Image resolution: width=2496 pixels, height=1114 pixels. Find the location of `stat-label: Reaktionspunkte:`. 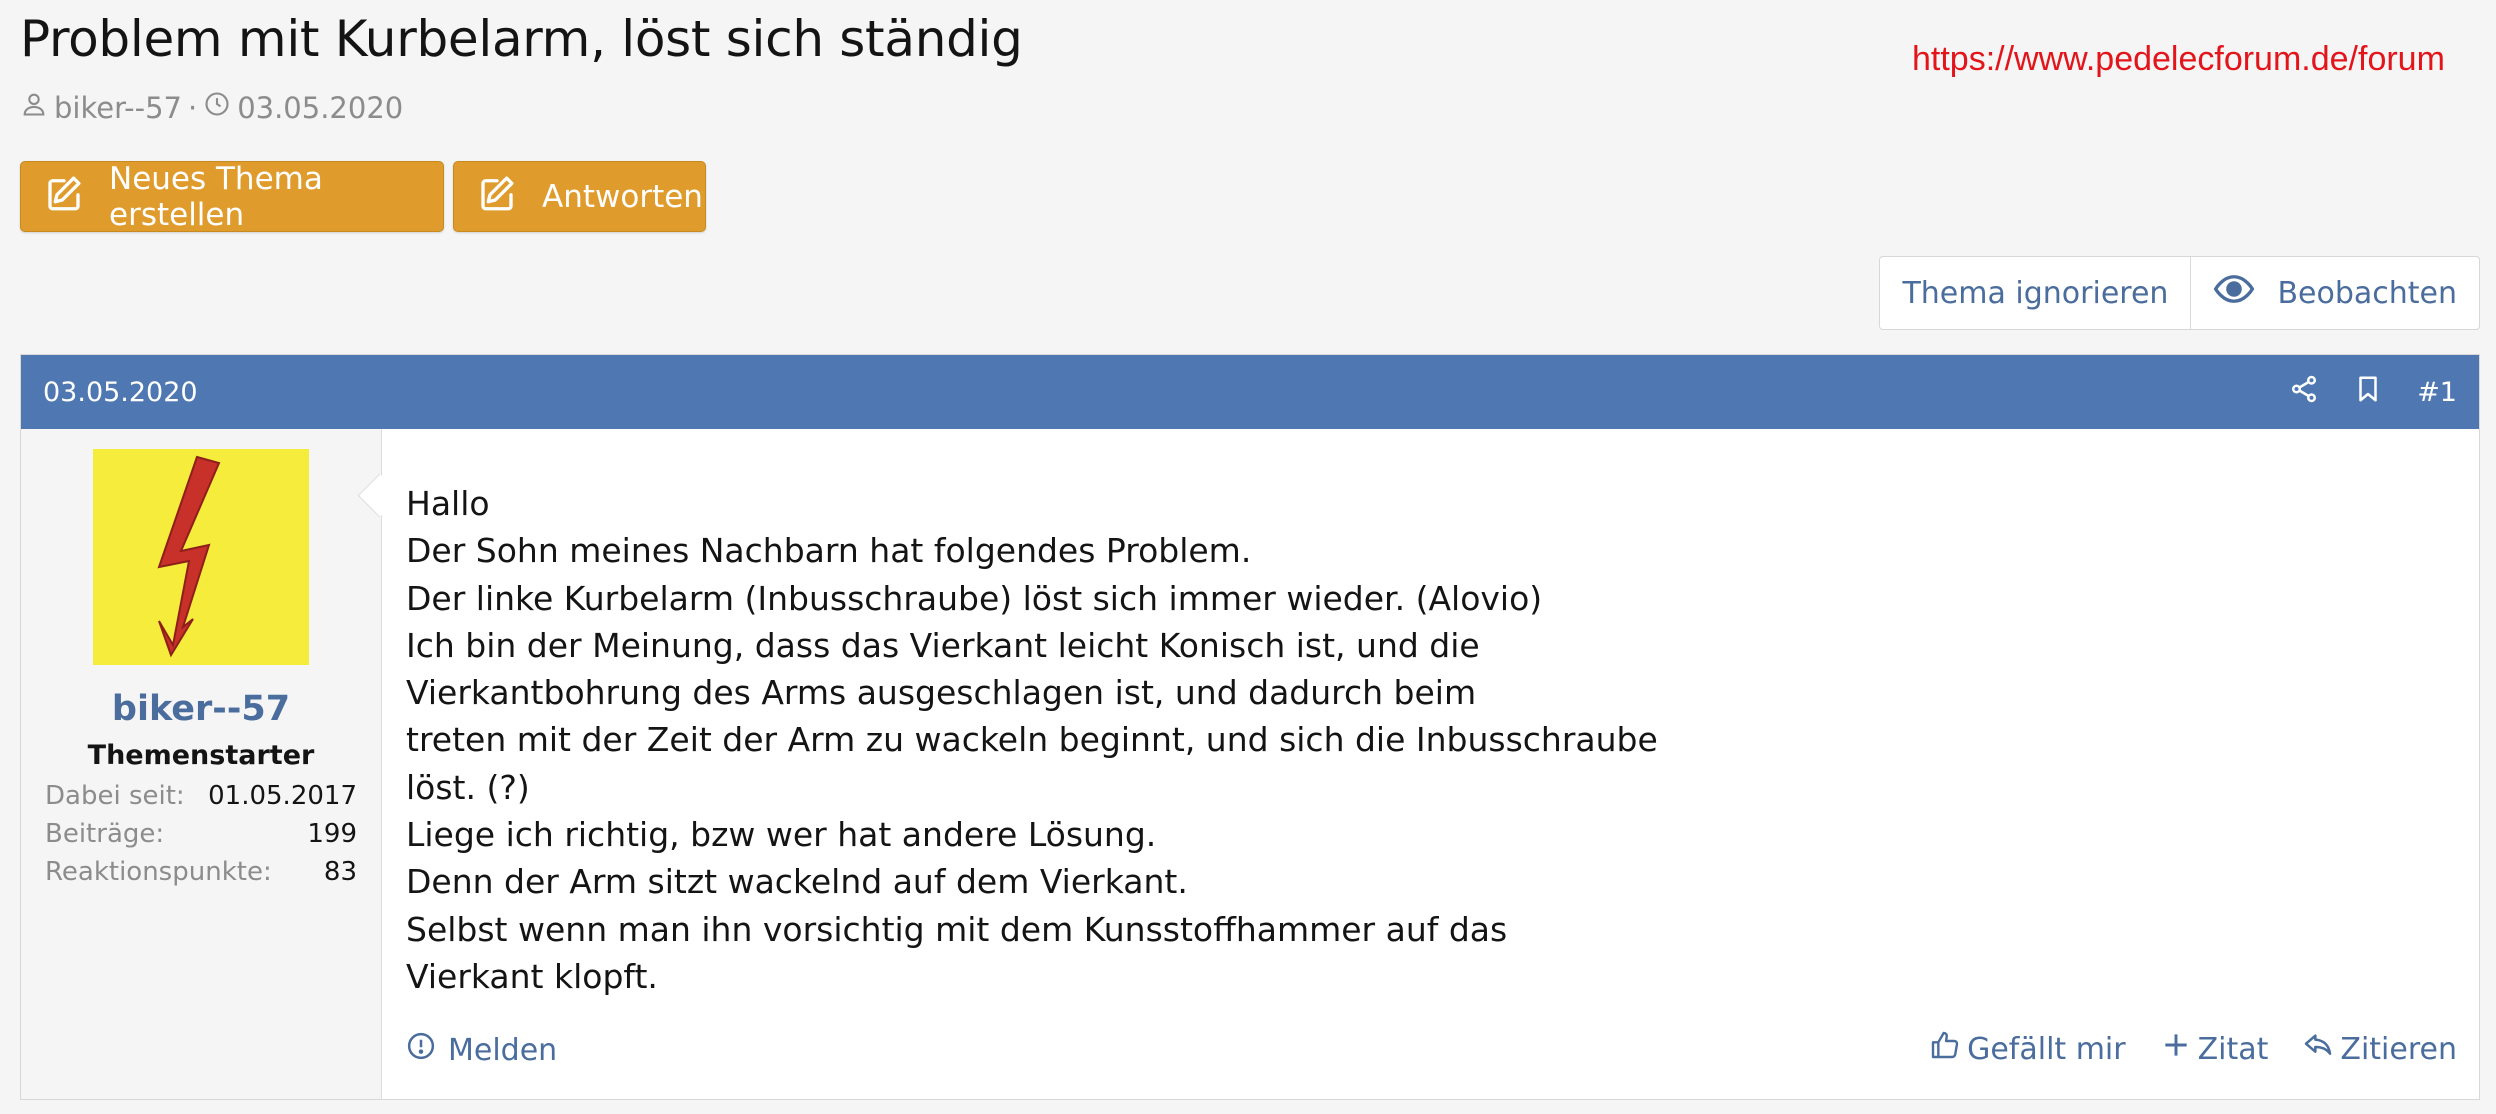

stat-label: Reaktionspunkte: is located at coordinates (158, 872).